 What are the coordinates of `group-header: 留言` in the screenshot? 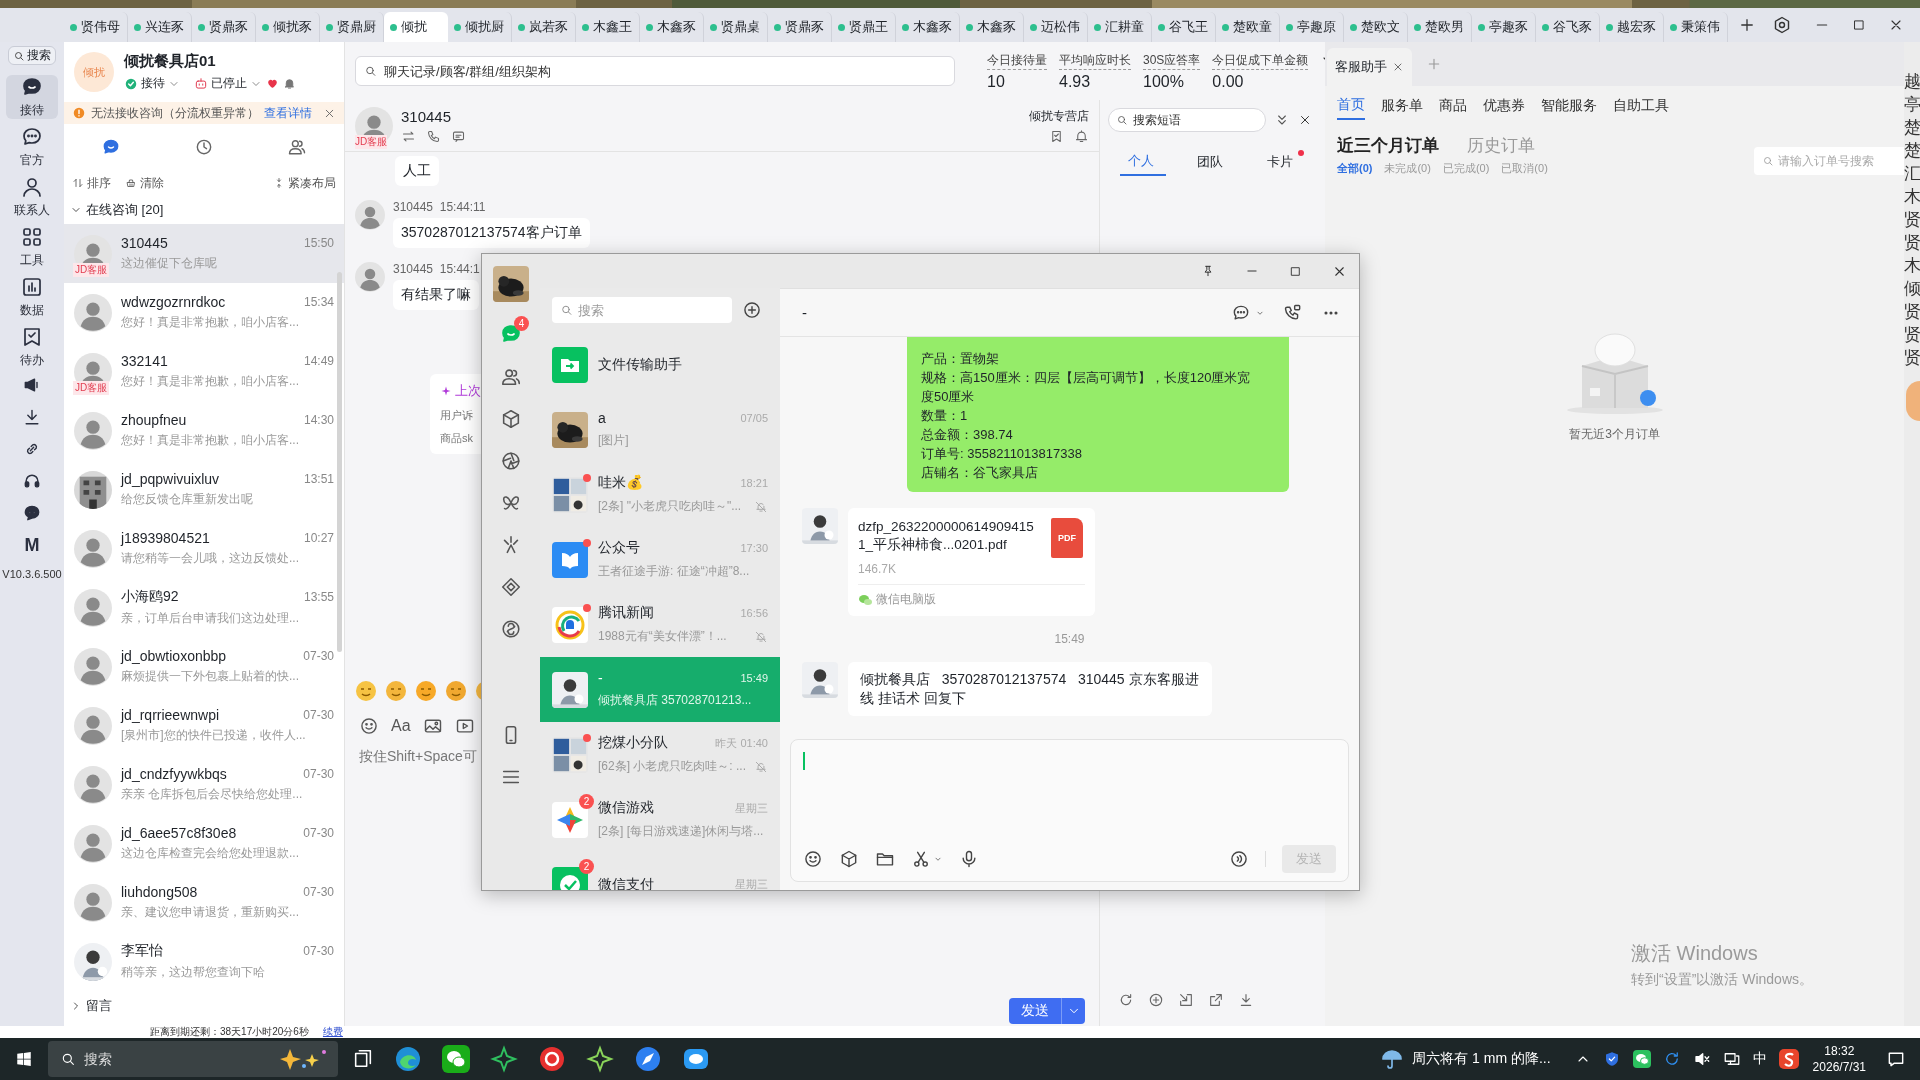 It's located at (91, 1006).